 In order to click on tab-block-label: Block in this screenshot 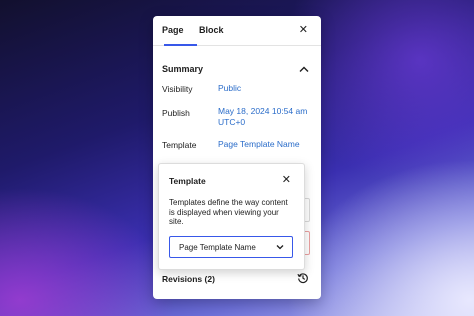, I will do `click(211, 30)`.